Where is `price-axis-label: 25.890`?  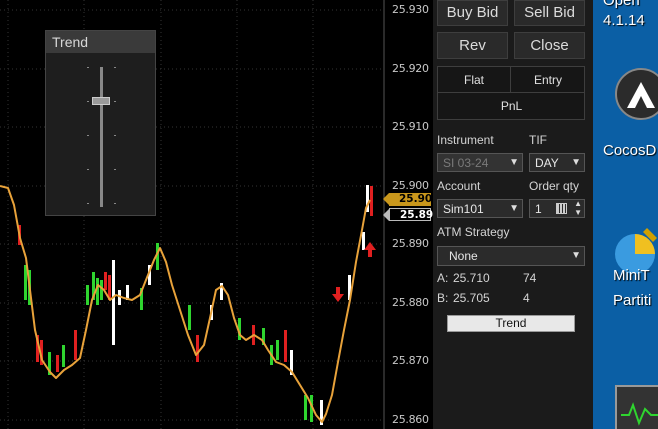
price-axis-label: 25.890 is located at coordinates (410, 243).